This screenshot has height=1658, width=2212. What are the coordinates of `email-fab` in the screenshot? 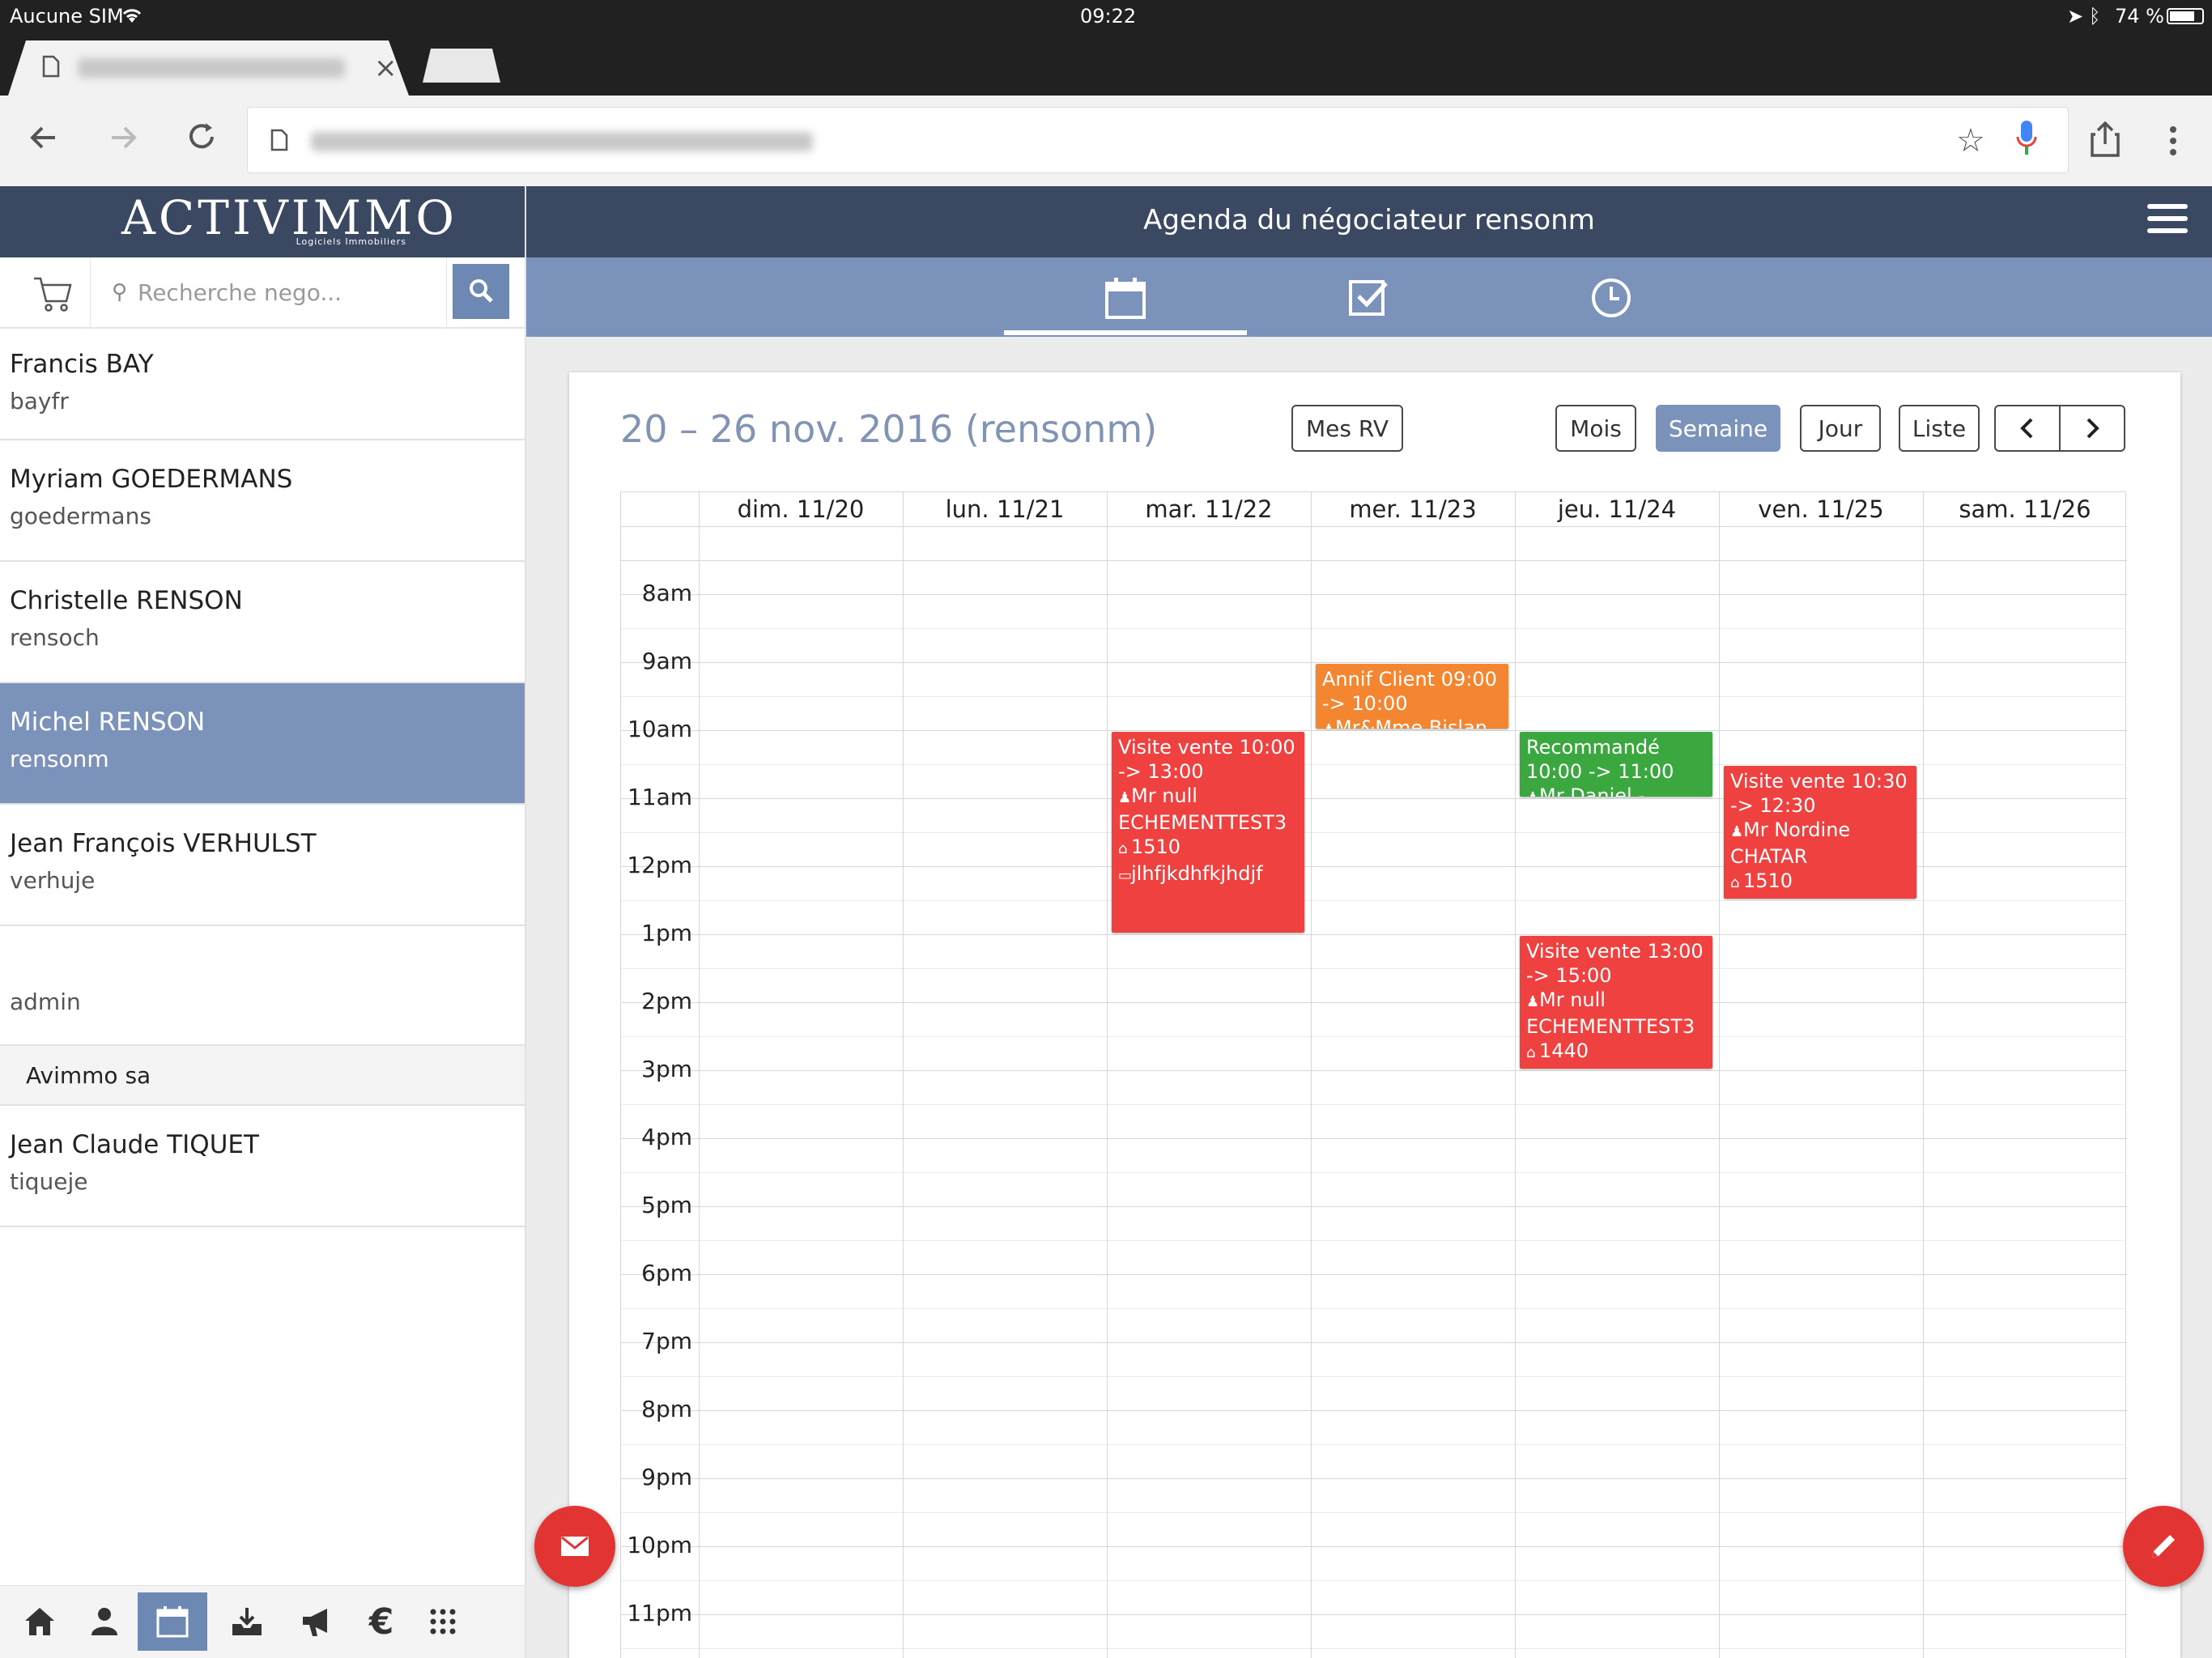 It's located at (574, 1546).